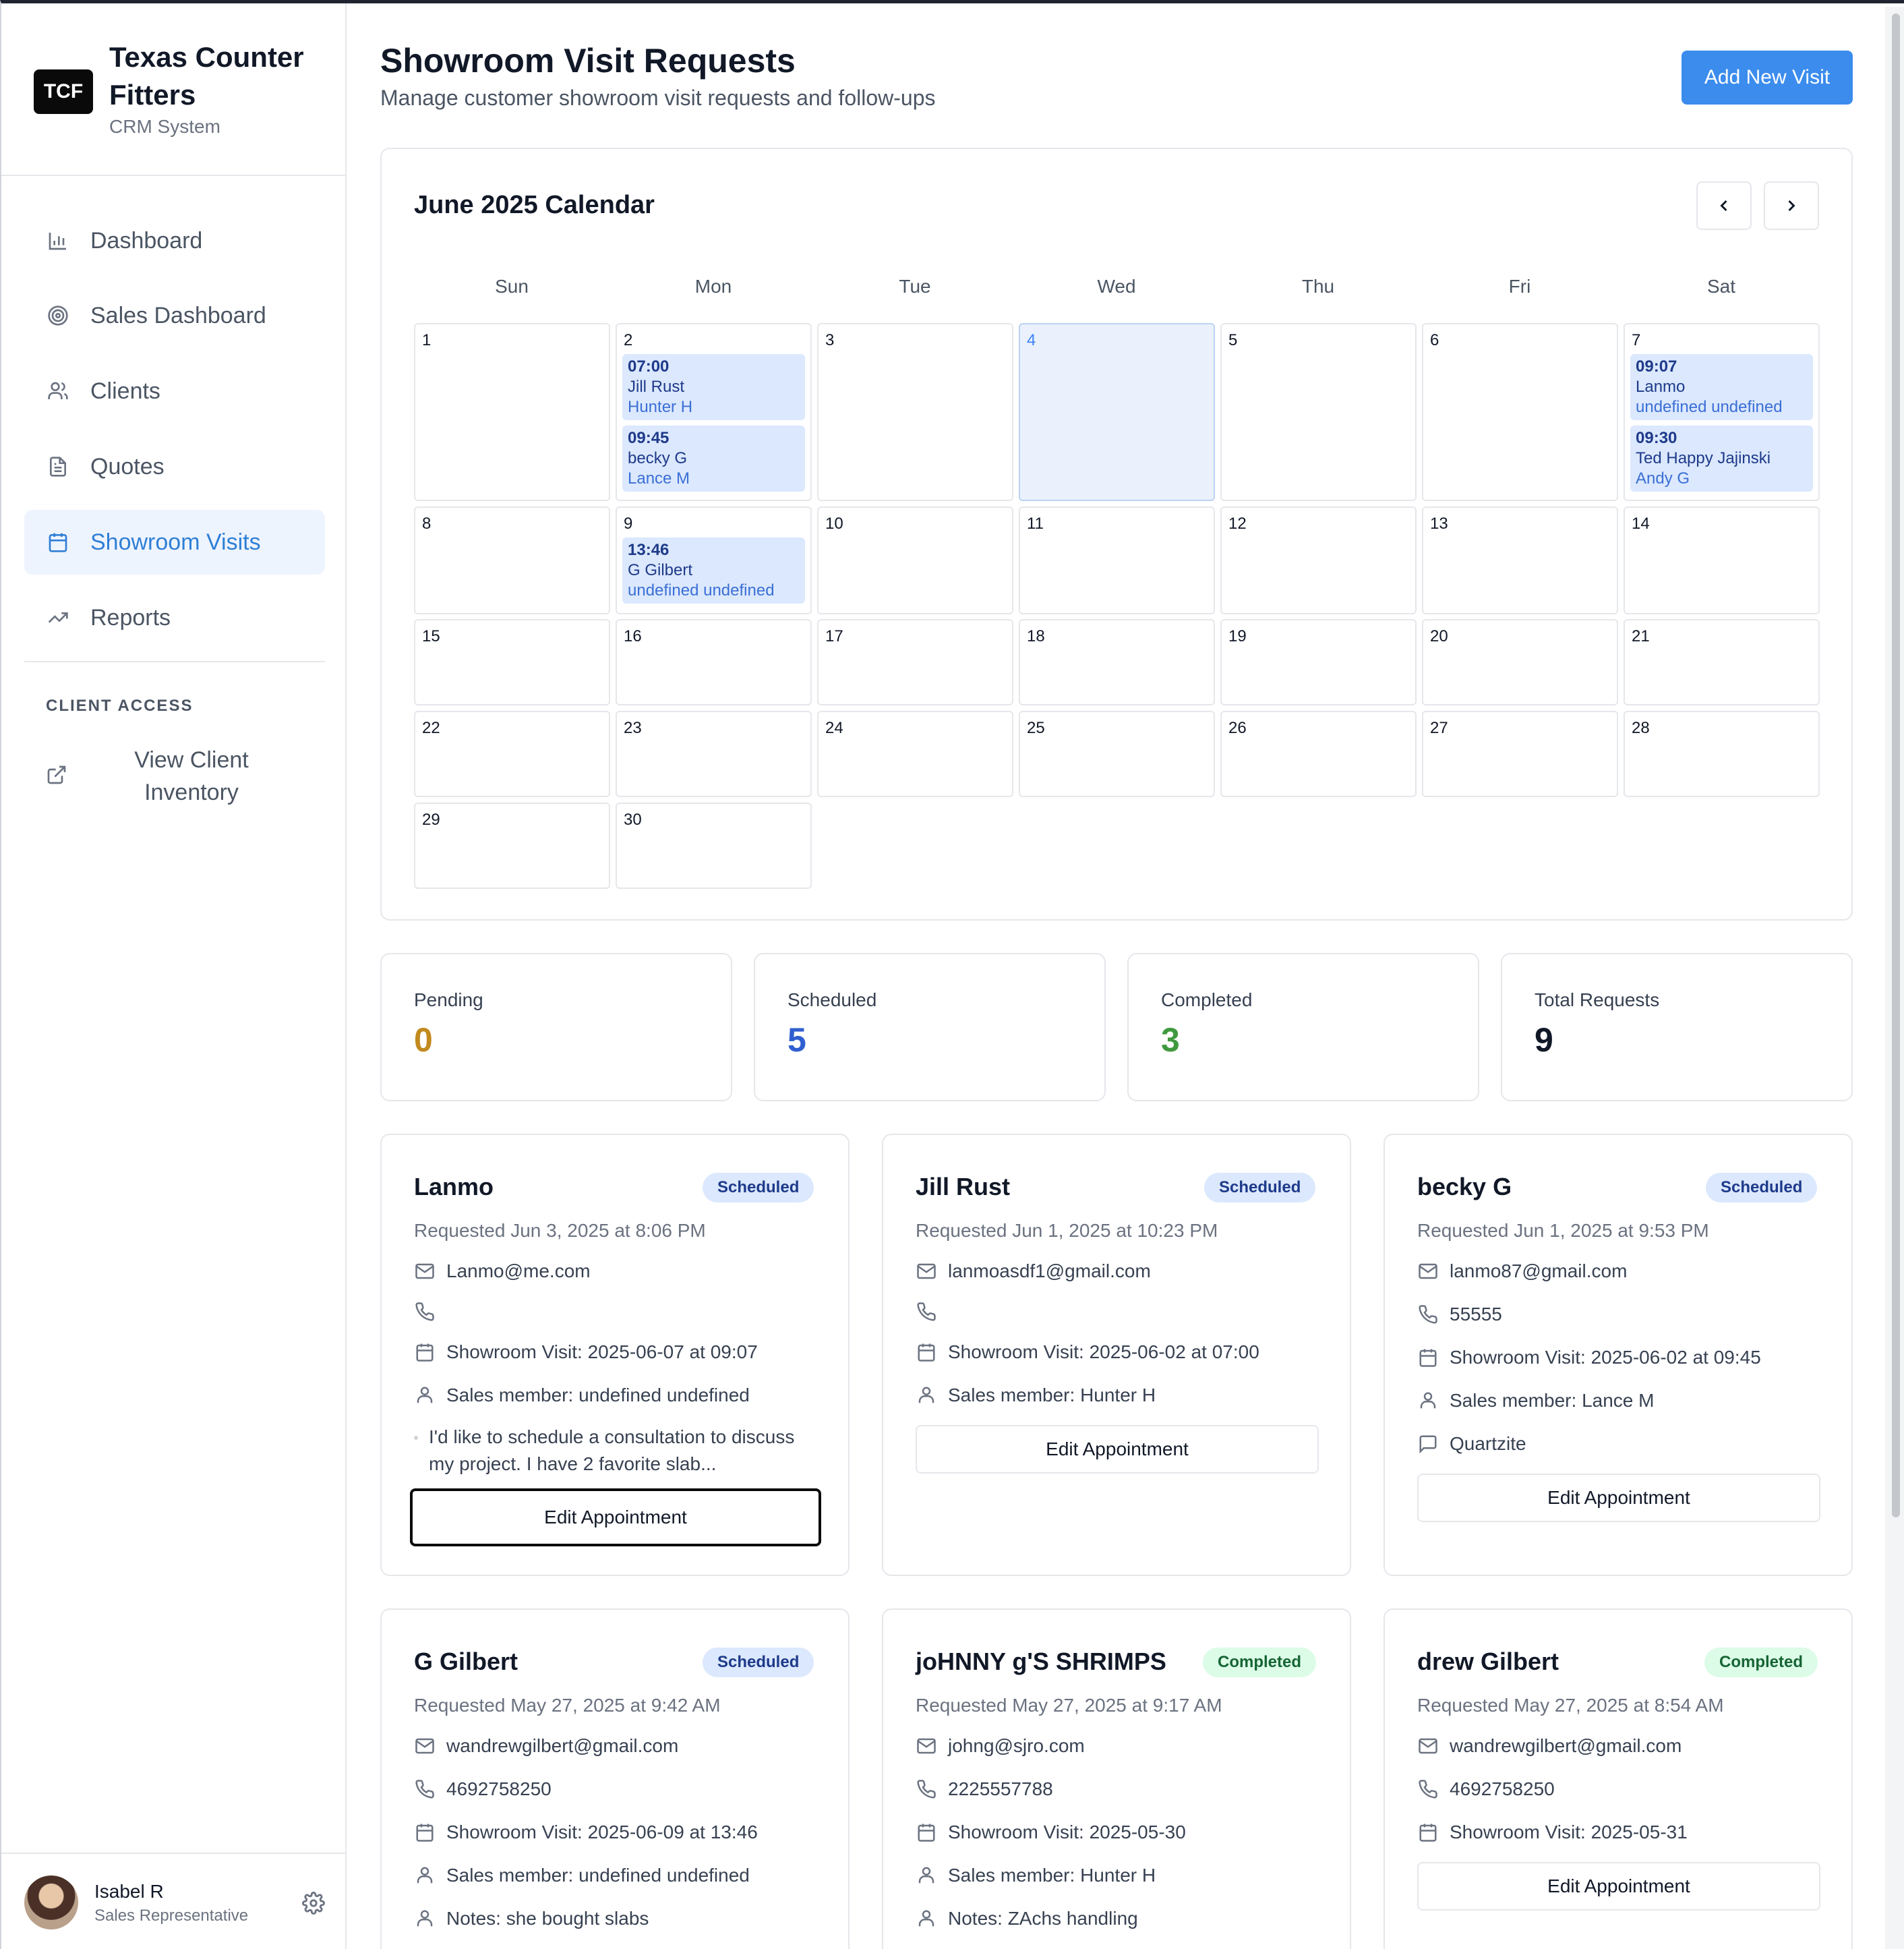 This screenshot has width=1904, height=1949. Describe the element at coordinates (1050, 1271) in the screenshot. I see `visit-email: lanmoasdf1@gmail.com` at that location.